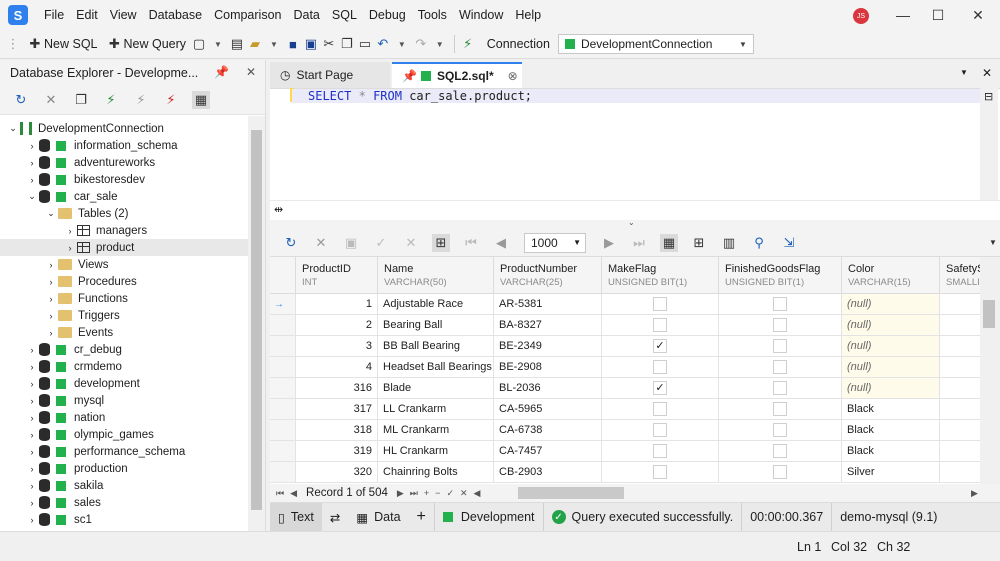 The image size is (1000, 561). I want to click on grid-view-icon: ▦, so click(669, 242).